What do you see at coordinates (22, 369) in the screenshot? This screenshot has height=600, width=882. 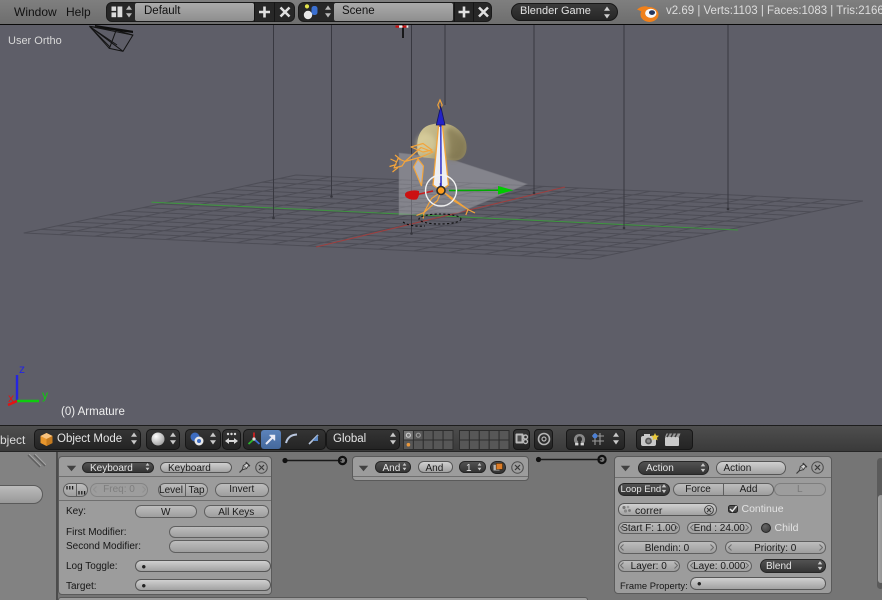 I see `svg-text: z` at bounding box center [22, 369].